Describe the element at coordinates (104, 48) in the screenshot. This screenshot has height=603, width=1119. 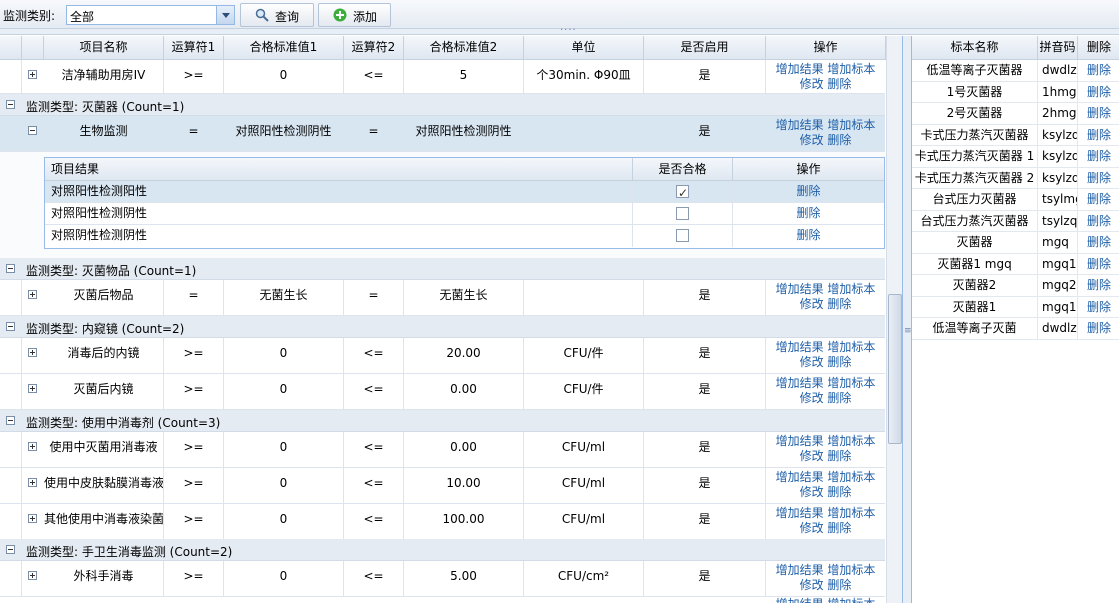
I see `col-item-name: 项目名称` at that location.